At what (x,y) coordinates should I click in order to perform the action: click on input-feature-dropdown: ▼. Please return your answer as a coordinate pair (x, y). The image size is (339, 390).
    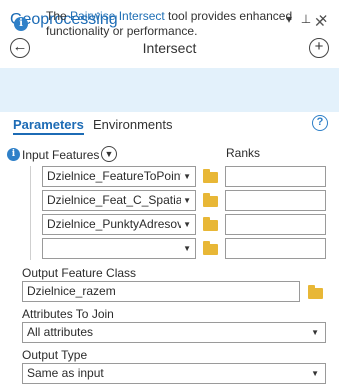
    Looking at the image, I should click on (119, 248).